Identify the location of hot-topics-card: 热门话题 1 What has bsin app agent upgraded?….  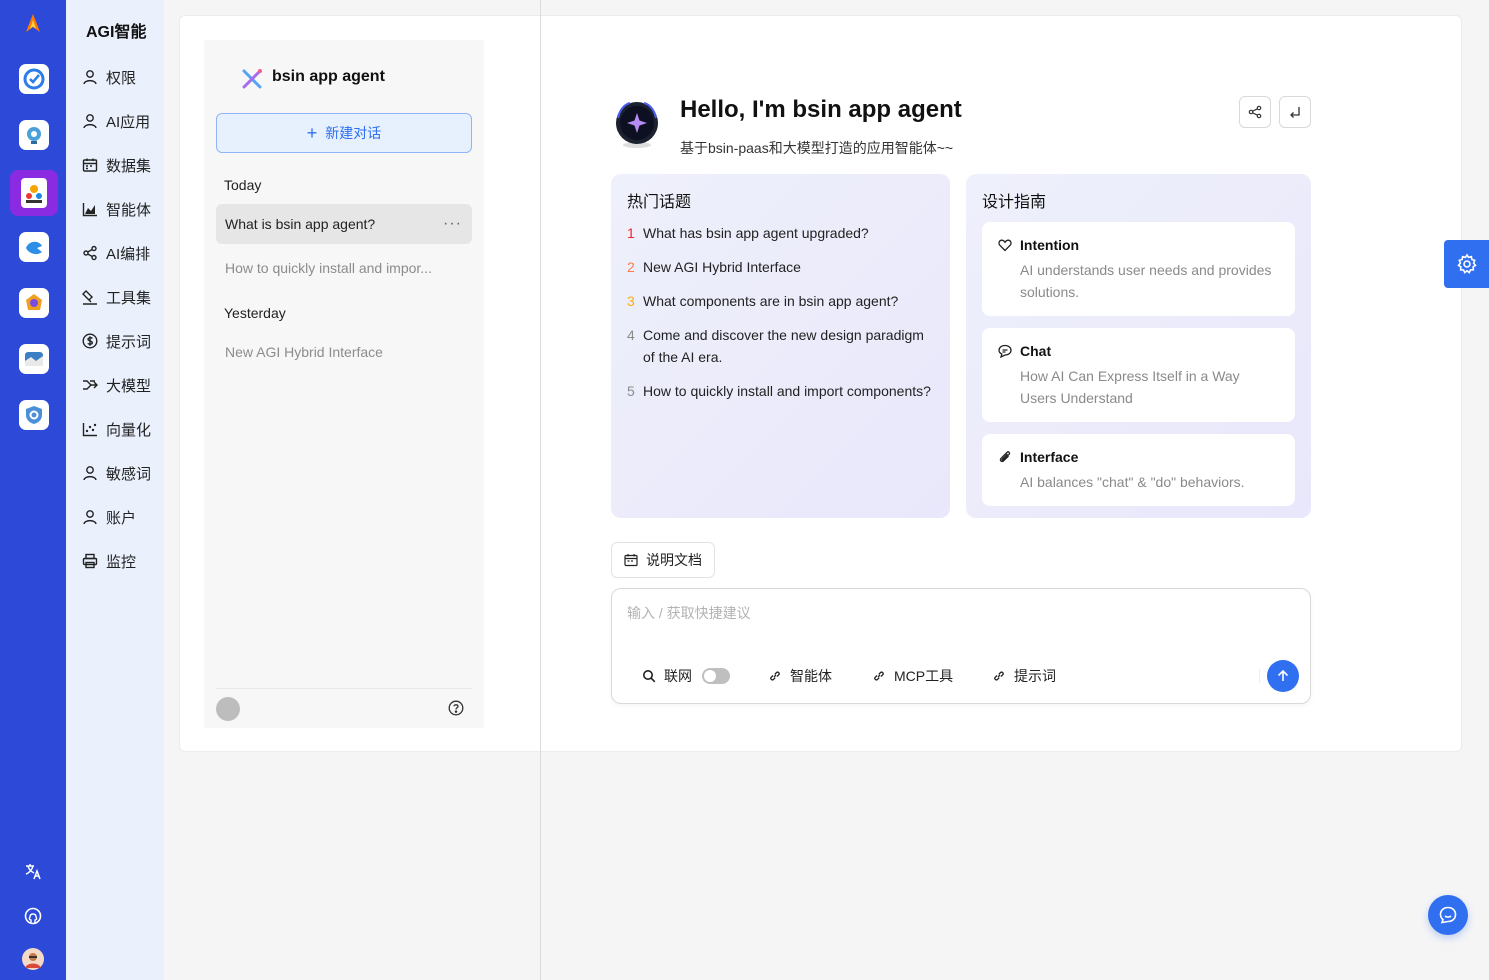
(780, 346).